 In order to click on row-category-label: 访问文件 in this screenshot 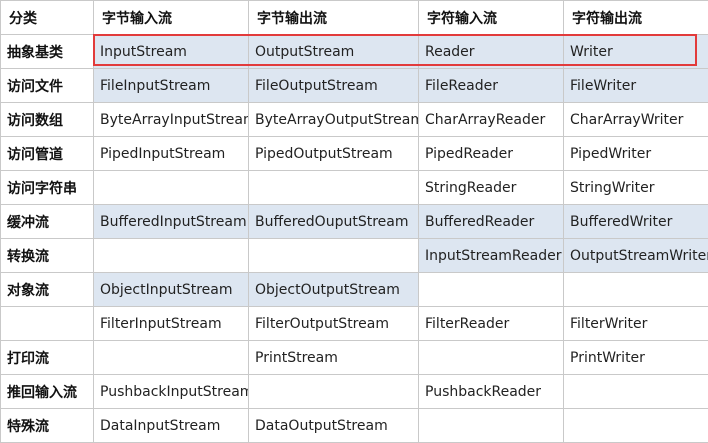, I will do `click(47, 86)`.